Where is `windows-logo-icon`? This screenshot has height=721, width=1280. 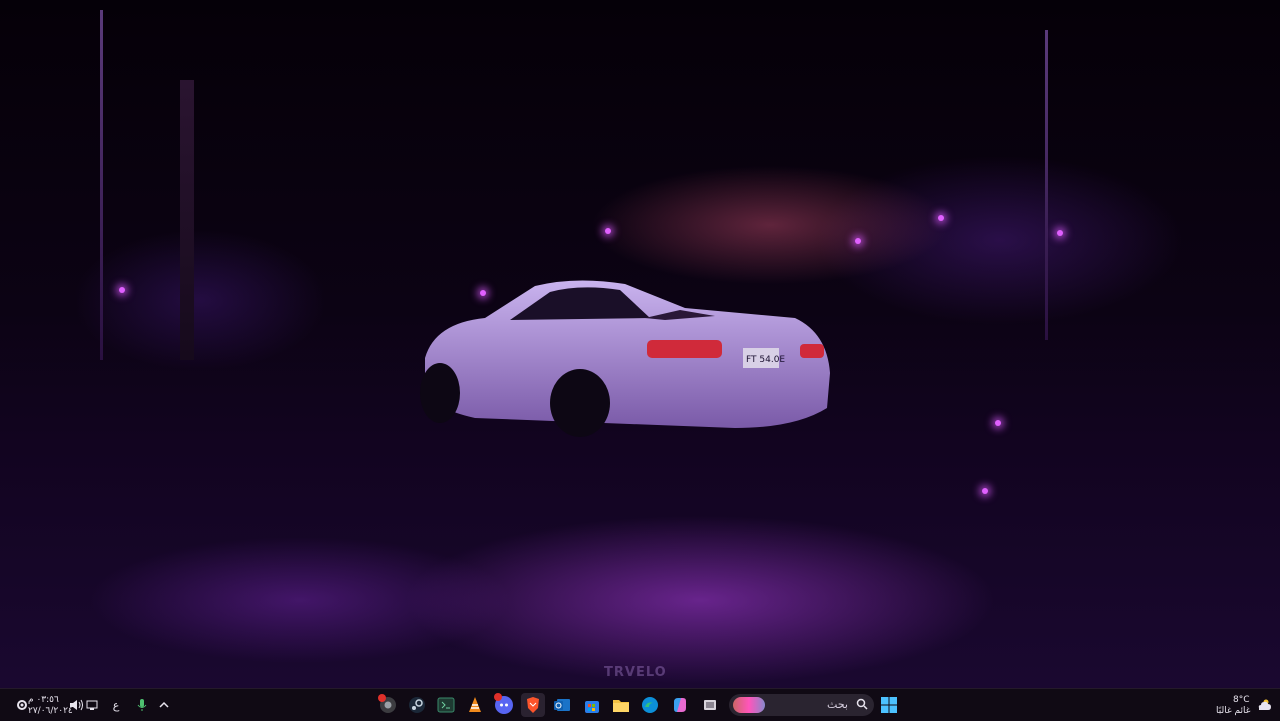
windows-logo-icon is located at coordinates (889, 705).